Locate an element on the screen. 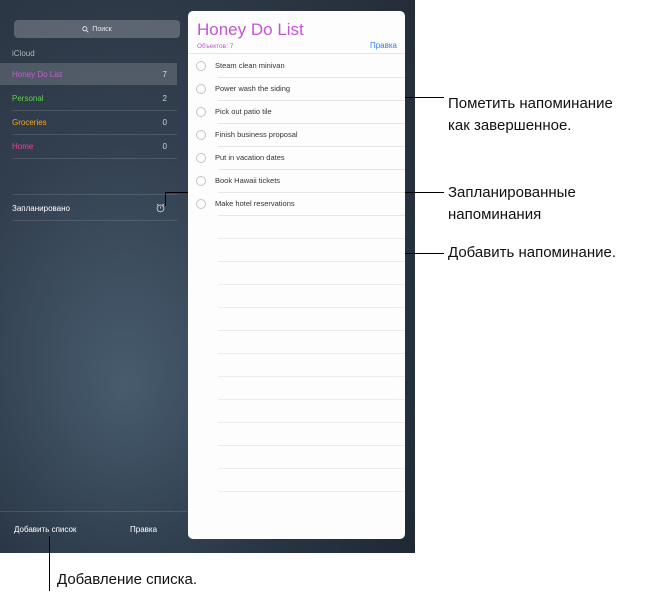 The height and width of the screenshot is (594, 672). reminder-item: Finish business proposal is located at coordinates (296, 134).